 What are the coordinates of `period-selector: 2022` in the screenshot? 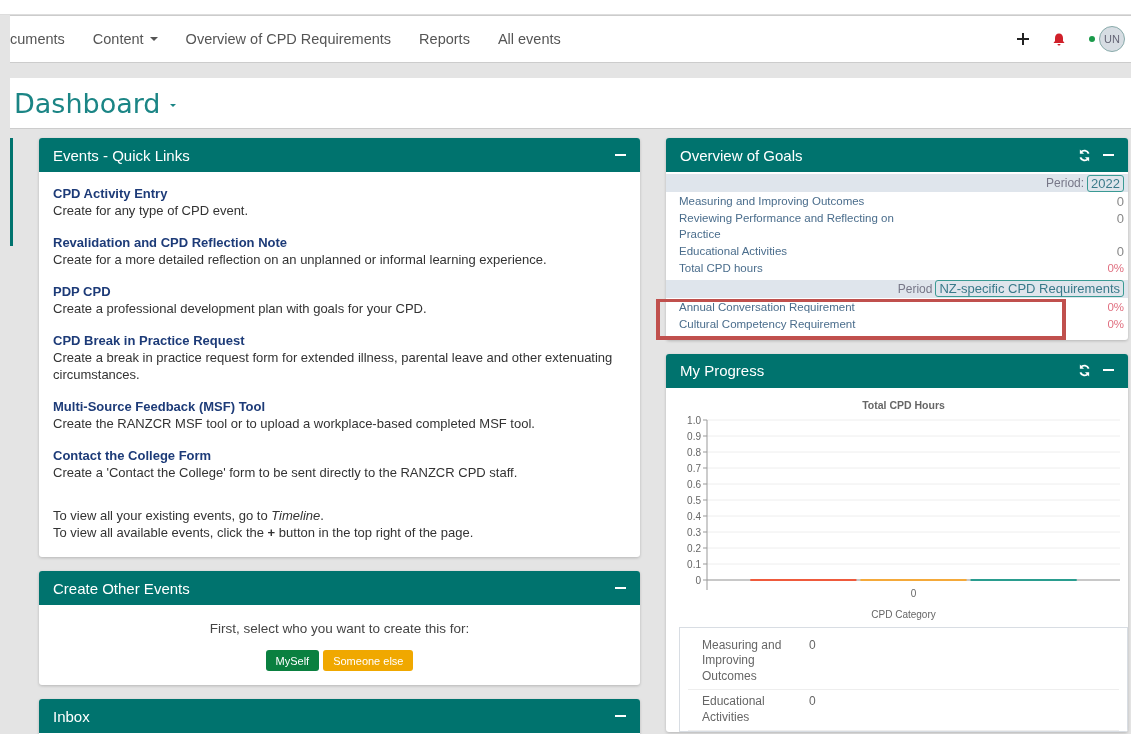 It's located at (1105, 183).